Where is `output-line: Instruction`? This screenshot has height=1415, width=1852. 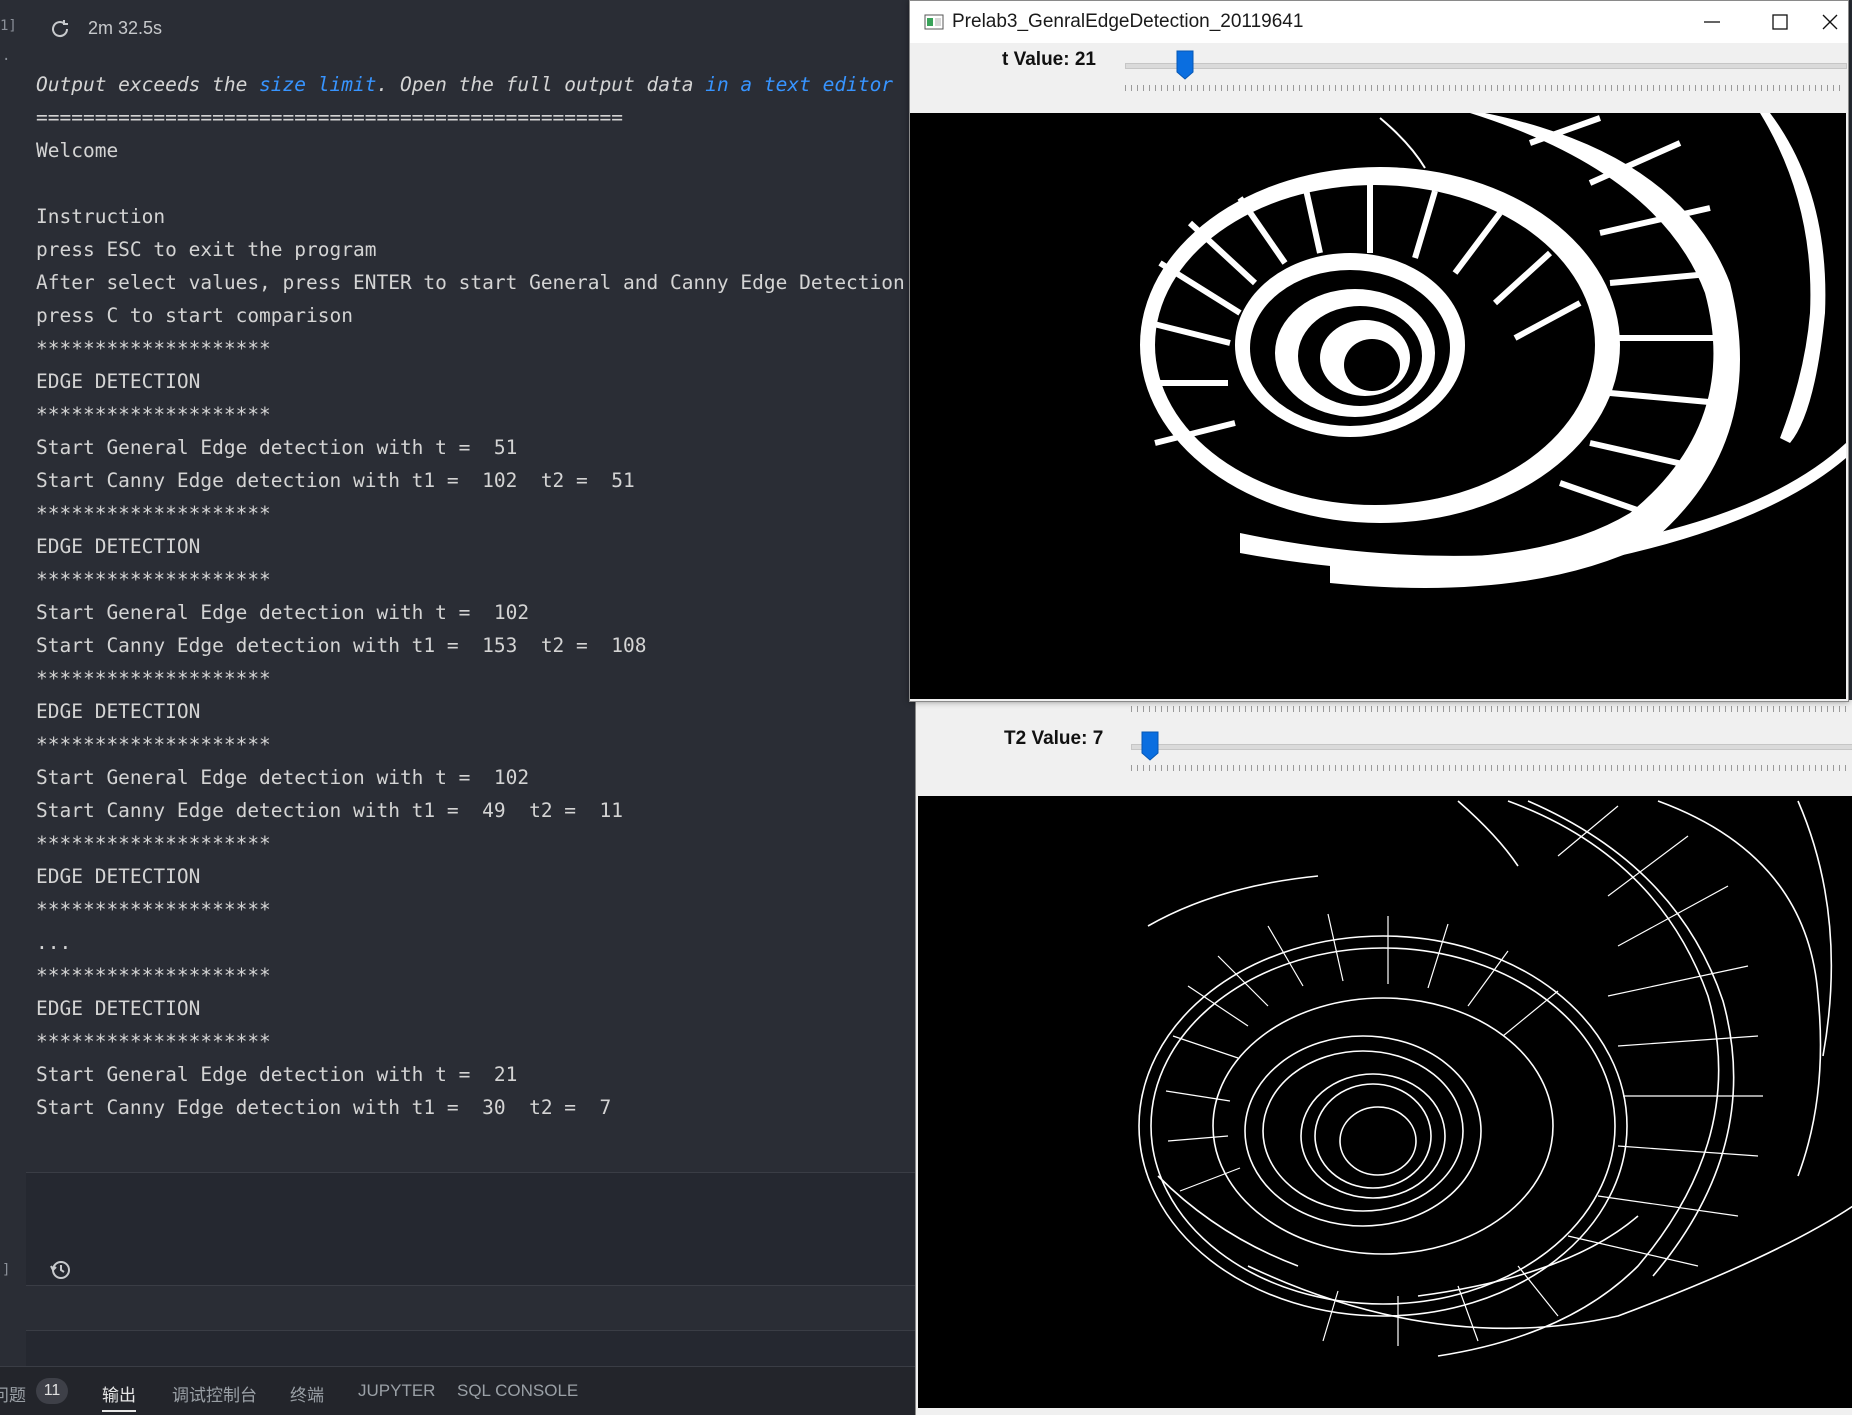 output-line: Instruction is located at coordinates (101, 216).